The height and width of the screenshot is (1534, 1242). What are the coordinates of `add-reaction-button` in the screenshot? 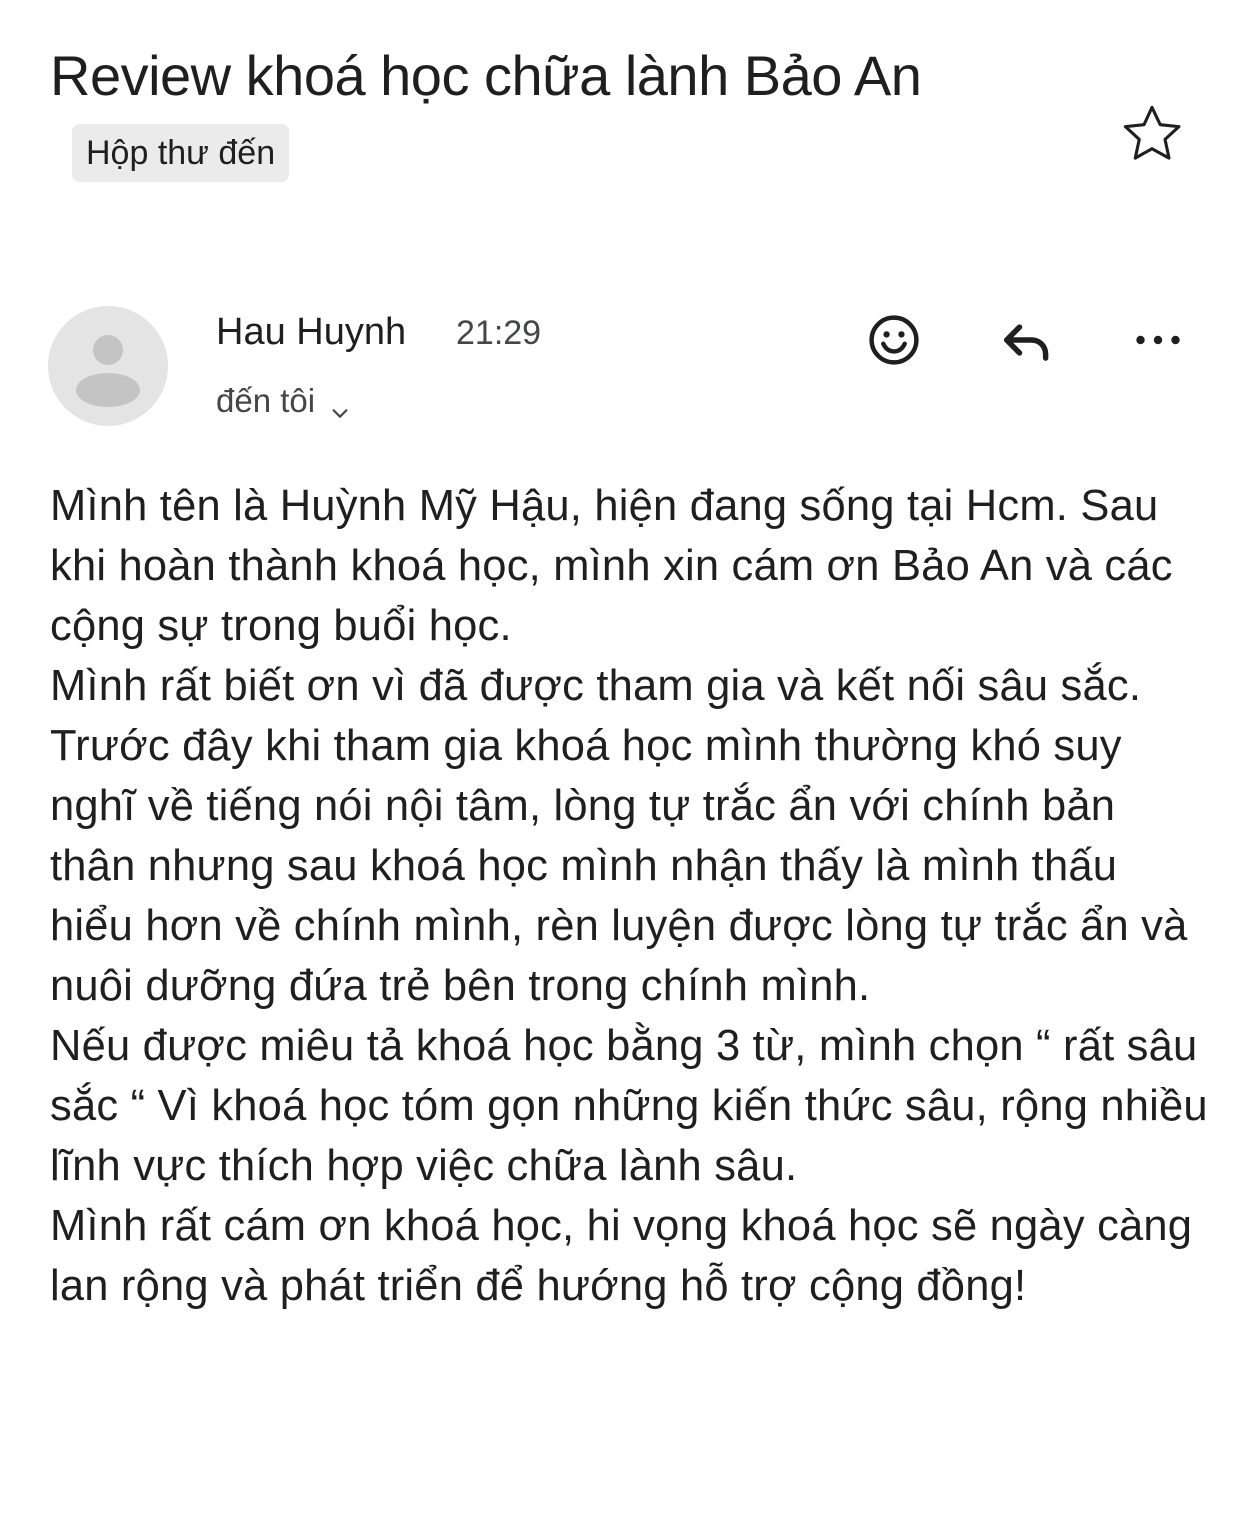 It's located at (894, 342).